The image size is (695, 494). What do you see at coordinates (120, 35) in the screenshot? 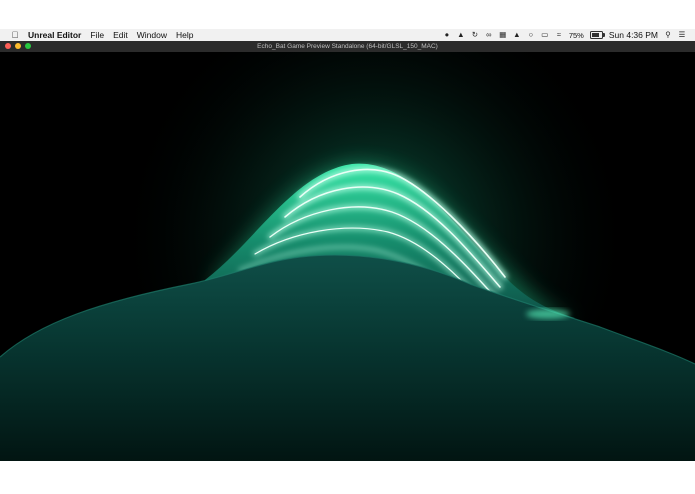
I see `menu-edit: Edit` at bounding box center [120, 35].